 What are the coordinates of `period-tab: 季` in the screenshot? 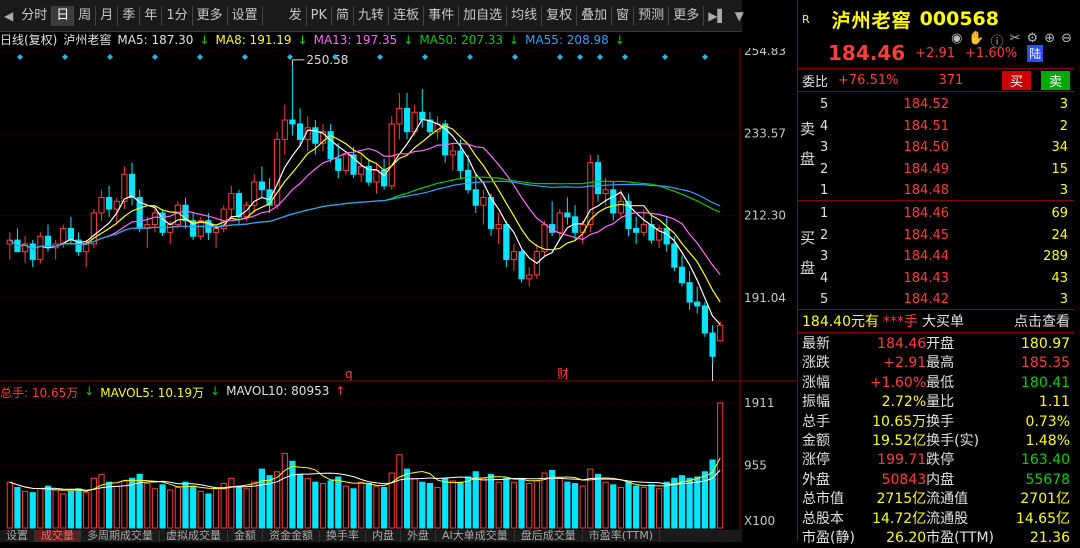 It's located at (129, 15).